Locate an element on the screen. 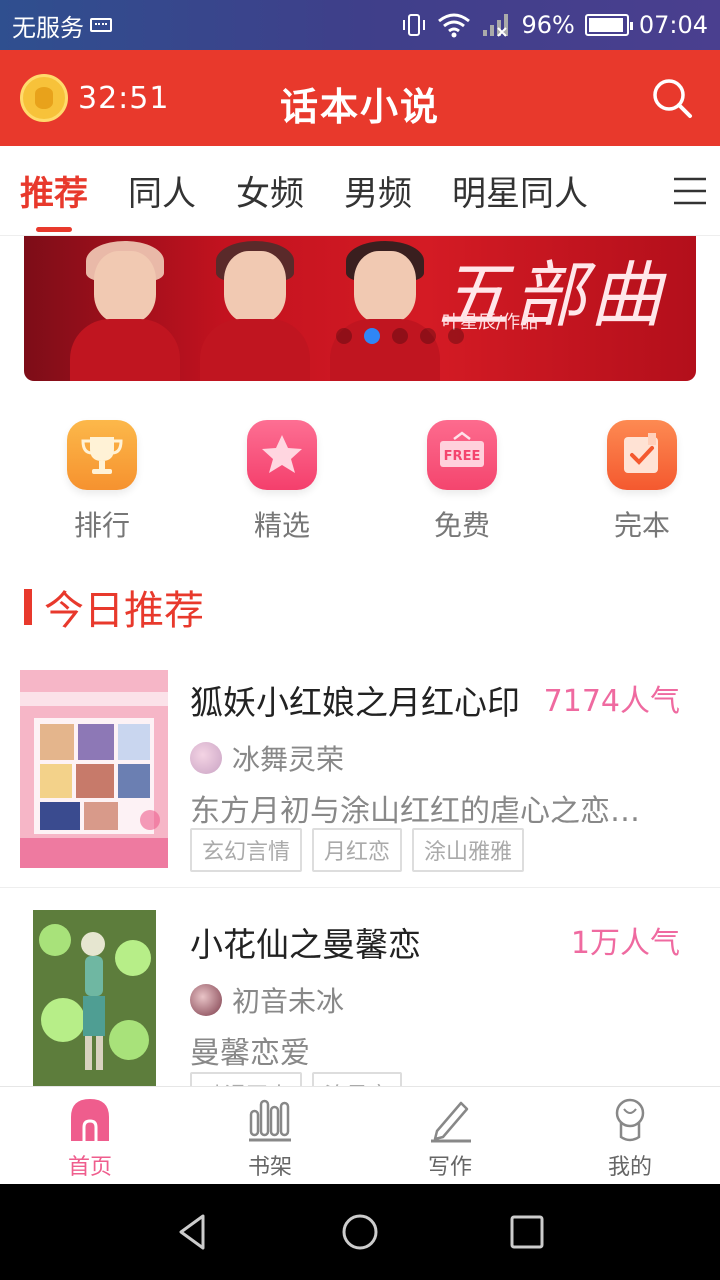 The height and width of the screenshot is (1280, 720). nav-write-label: 写作 is located at coordinates (449, 1167).